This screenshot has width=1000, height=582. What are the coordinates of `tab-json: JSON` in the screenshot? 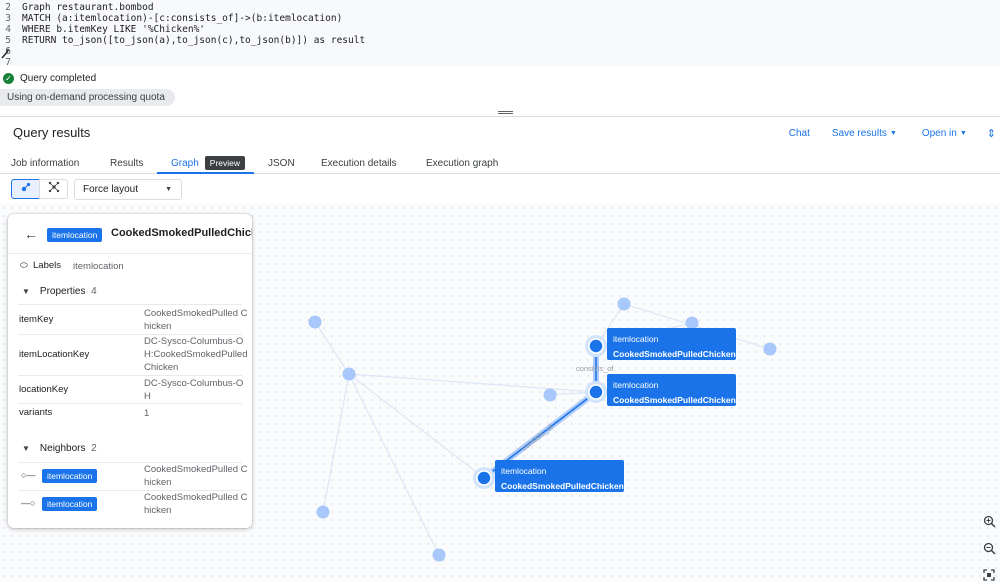 It's located at (281, 163).